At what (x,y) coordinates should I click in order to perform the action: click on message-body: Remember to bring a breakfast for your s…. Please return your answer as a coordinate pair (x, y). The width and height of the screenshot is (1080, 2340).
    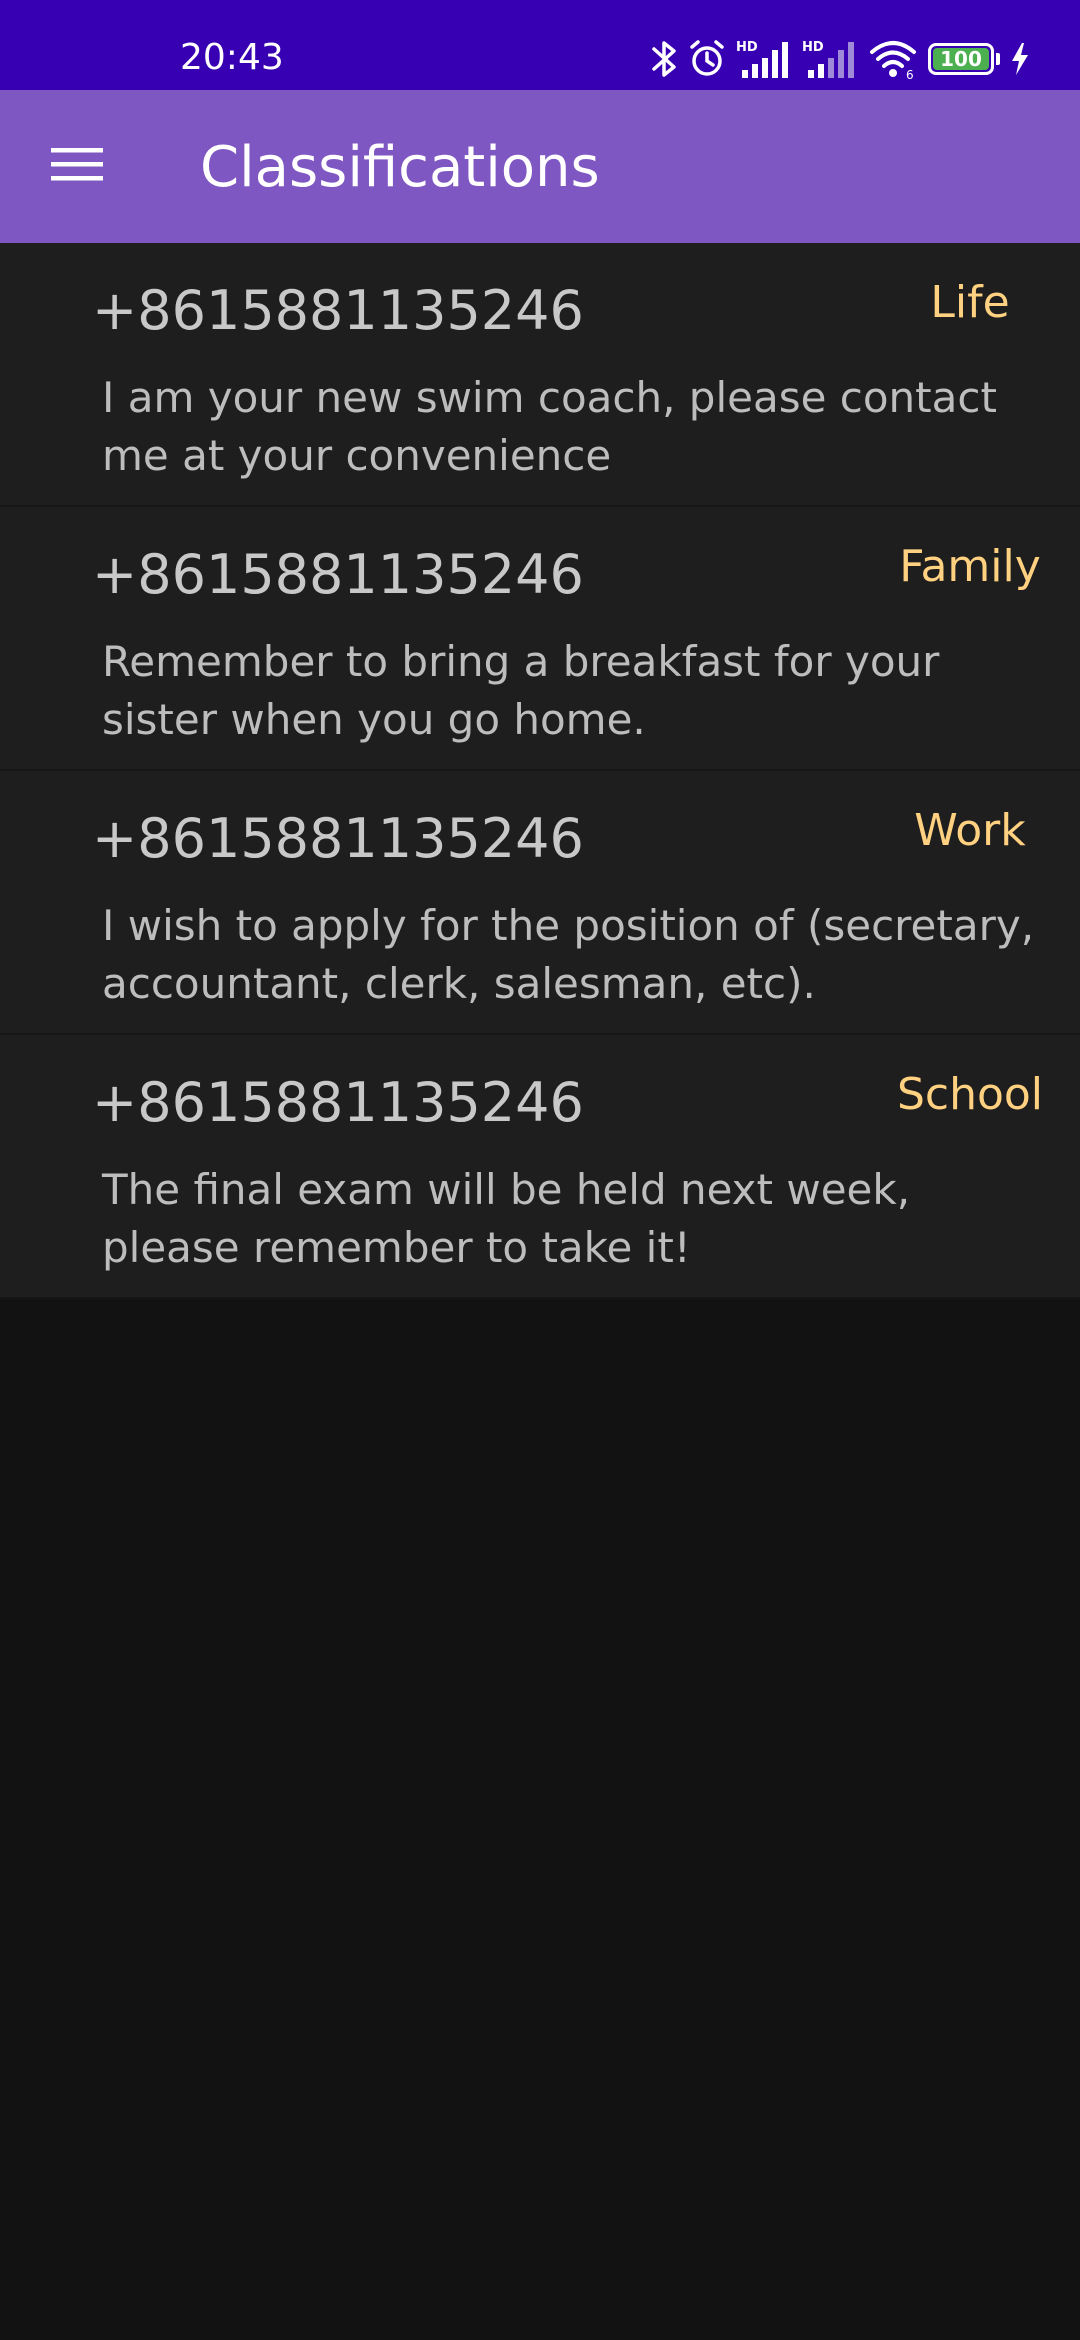
    Looking at the image, I should click on (521, 690).